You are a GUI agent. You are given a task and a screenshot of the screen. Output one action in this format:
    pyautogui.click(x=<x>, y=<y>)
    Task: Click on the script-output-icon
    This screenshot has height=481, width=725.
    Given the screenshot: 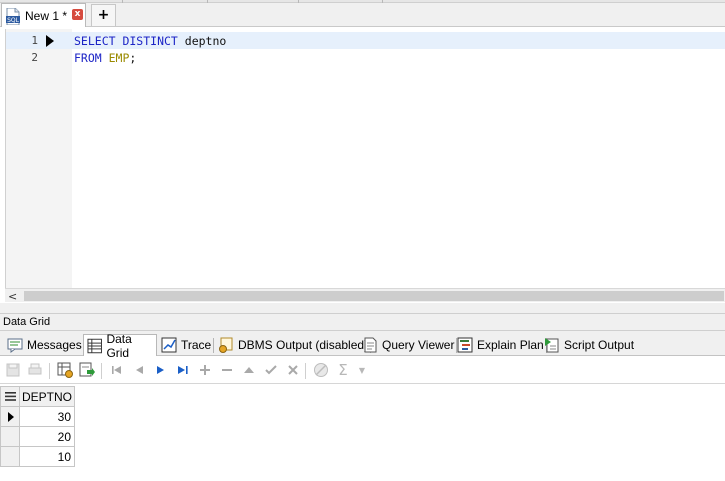 What is the action you would take?
    pyautogui.click(x=552, y=345)
    